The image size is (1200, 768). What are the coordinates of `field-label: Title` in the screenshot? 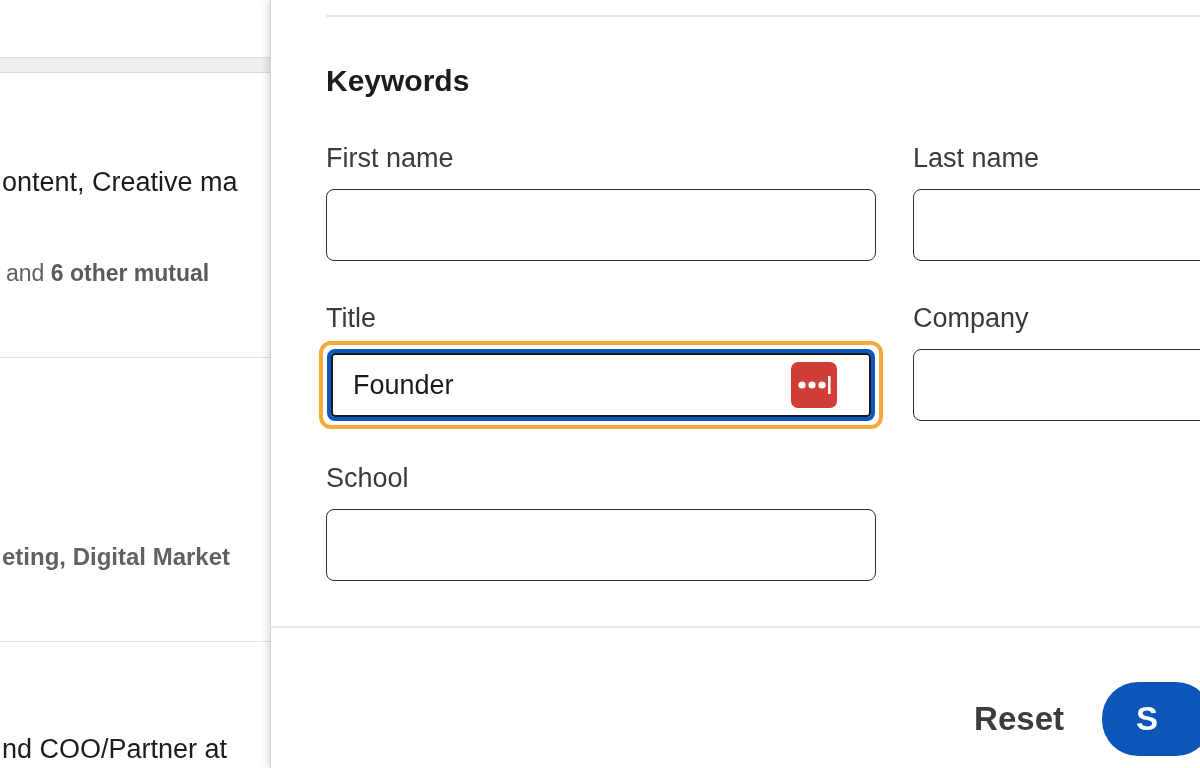 It's located at (351, 318).